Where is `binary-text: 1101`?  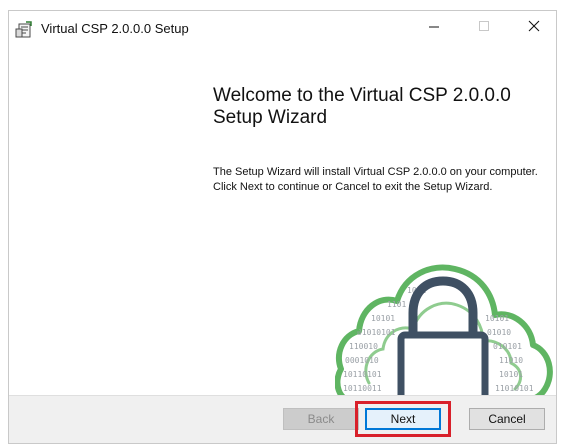 binary-text: 1101 is located at coordinates (396, 304).